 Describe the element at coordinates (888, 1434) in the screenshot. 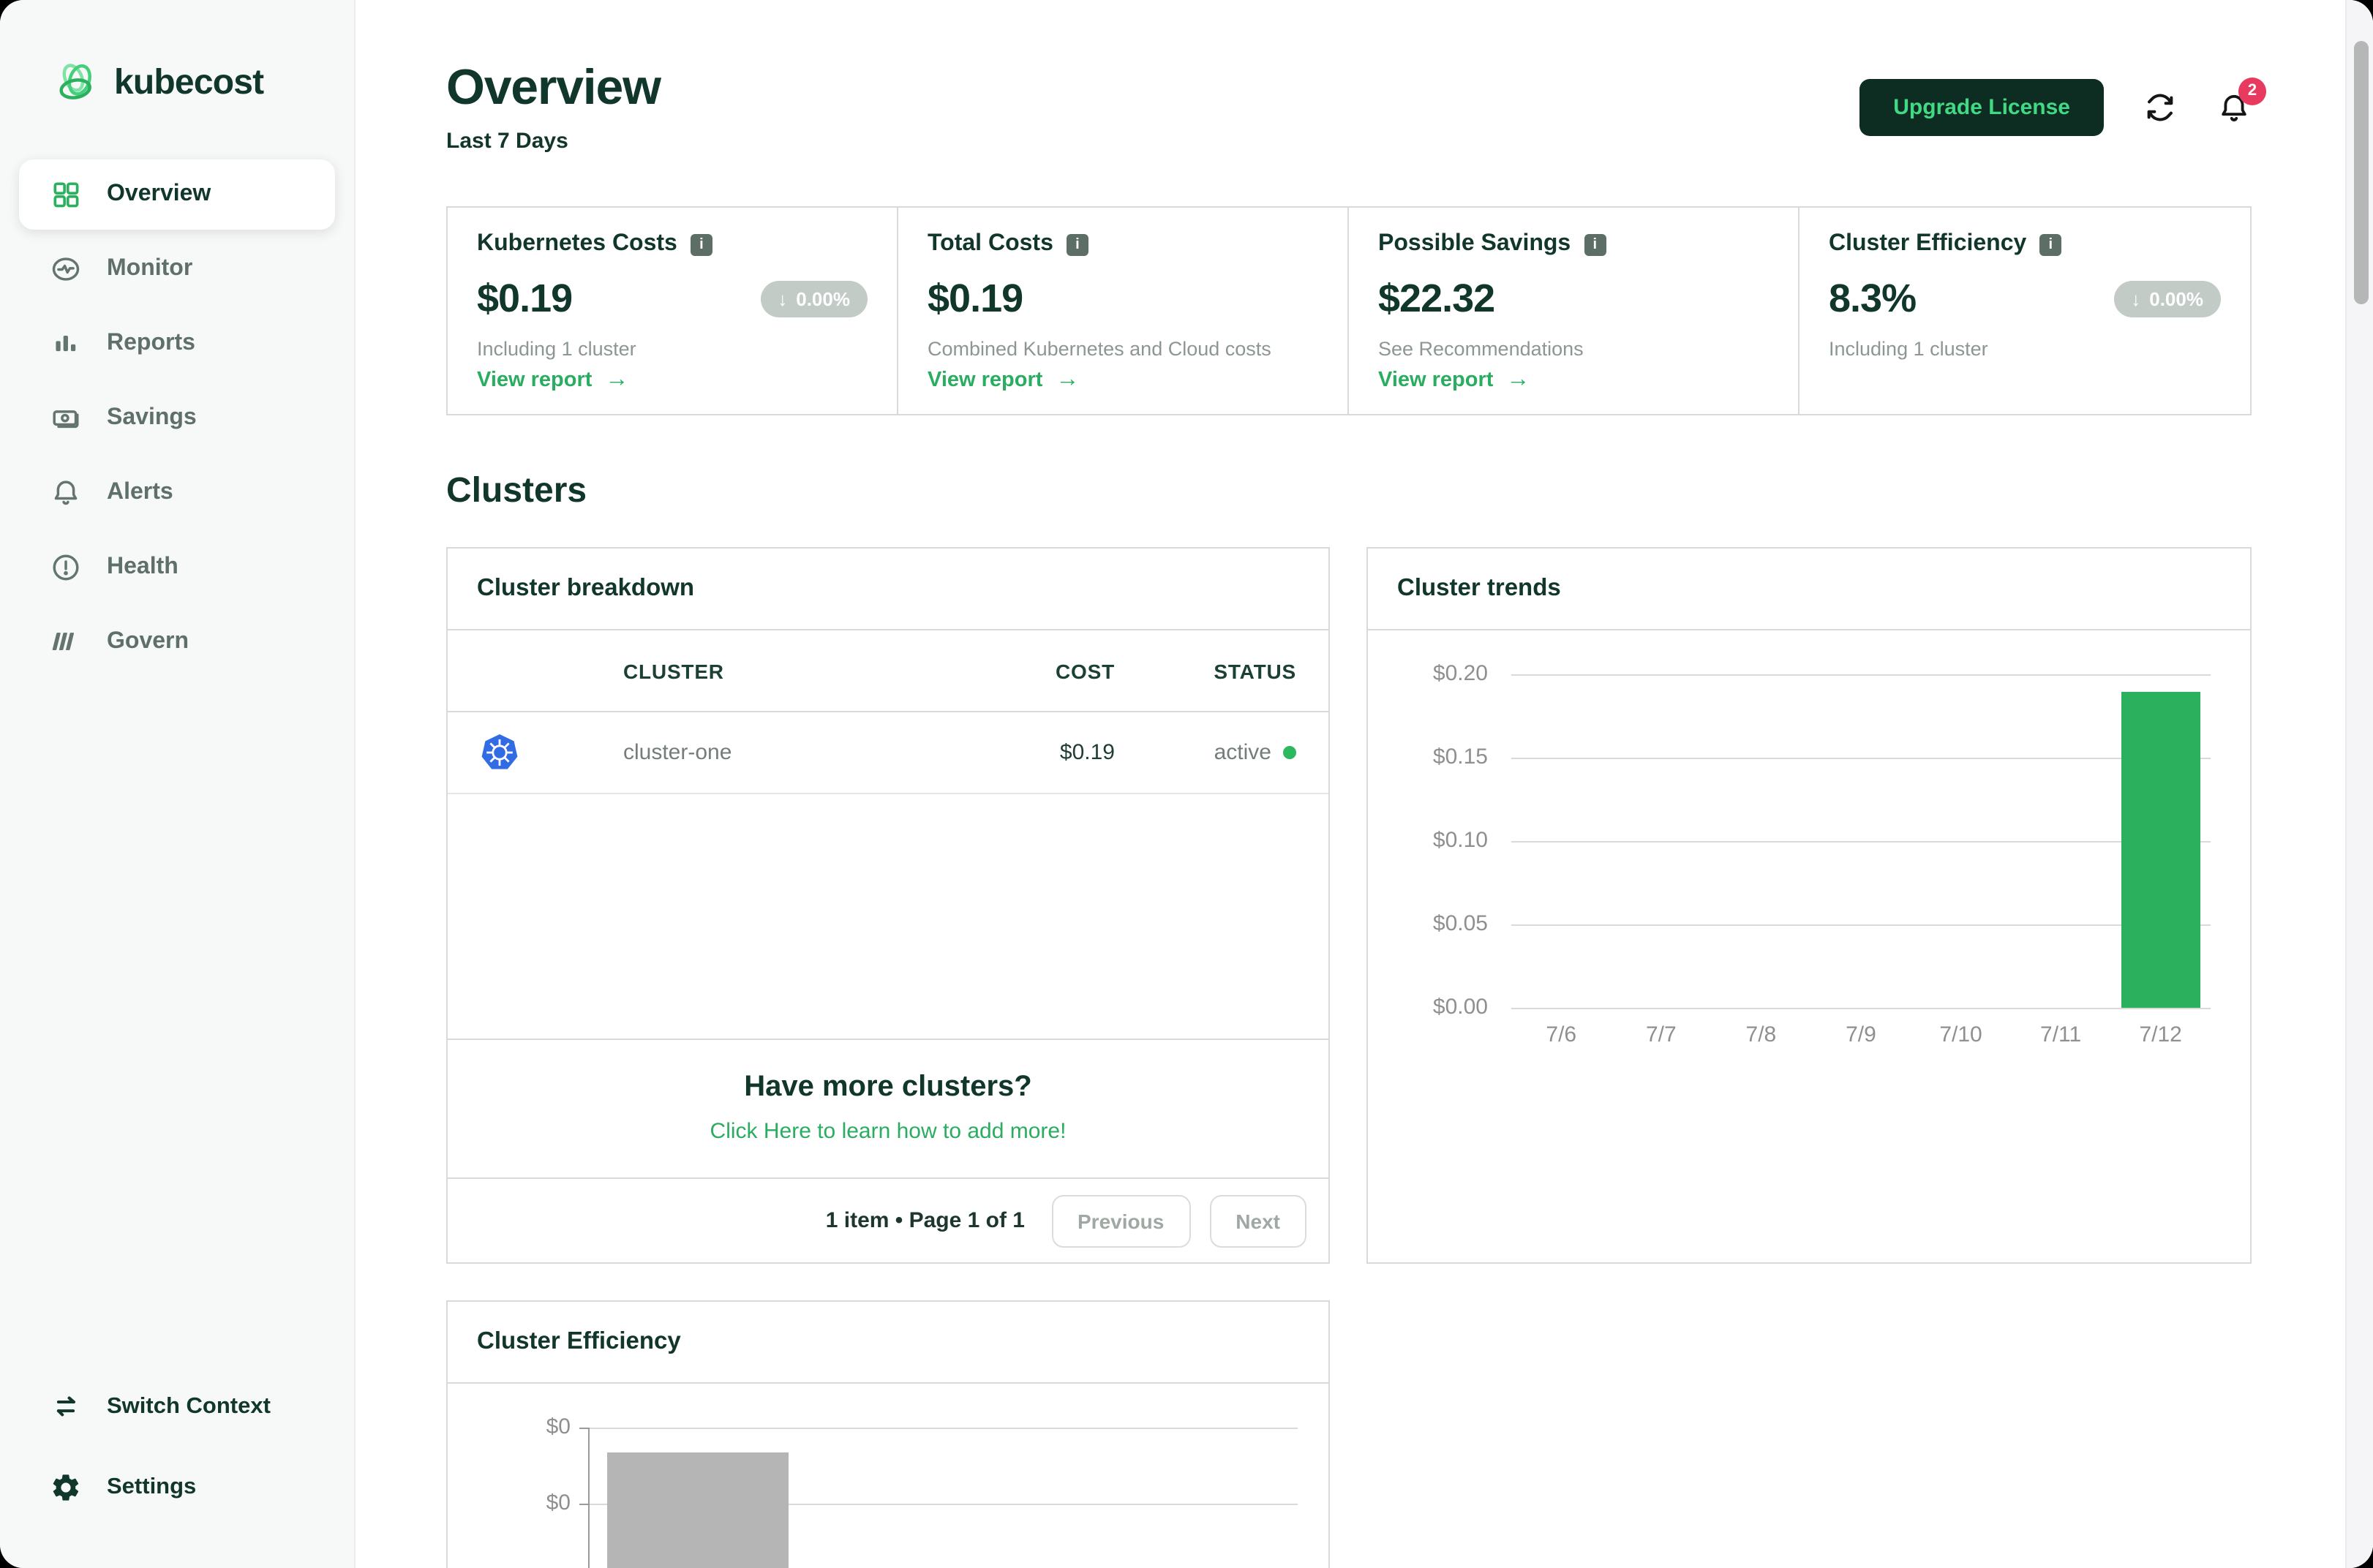

I see `cluster-efficiency-panel: Cluster Efficiency $0 $0` at that location.